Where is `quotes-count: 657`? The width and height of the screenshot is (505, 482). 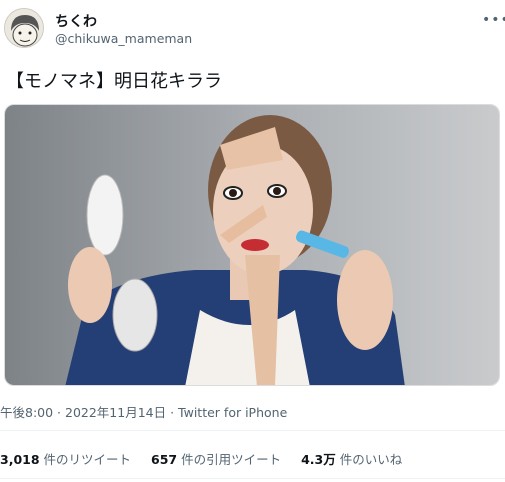 quotes-count: 657 is located at coordinates (164, 459).